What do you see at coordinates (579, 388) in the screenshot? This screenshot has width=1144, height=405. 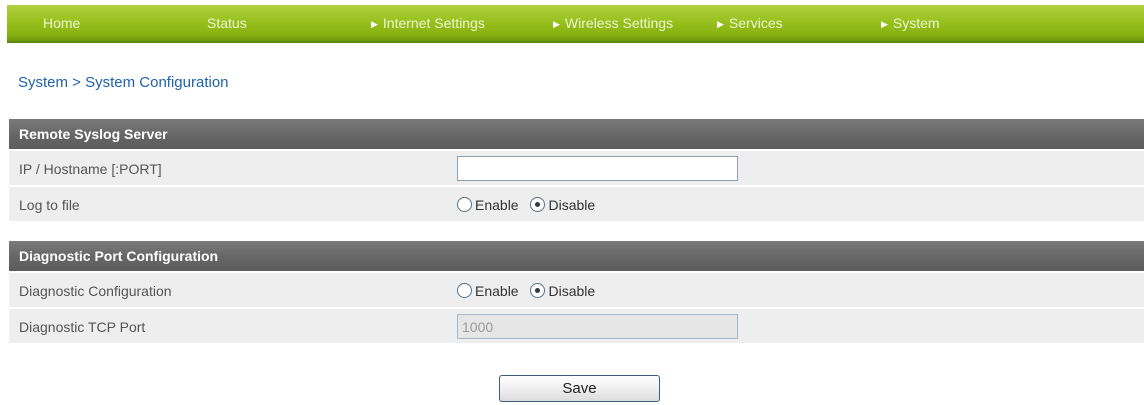 I see `save-button: Save` at bounding box center [579, 388].